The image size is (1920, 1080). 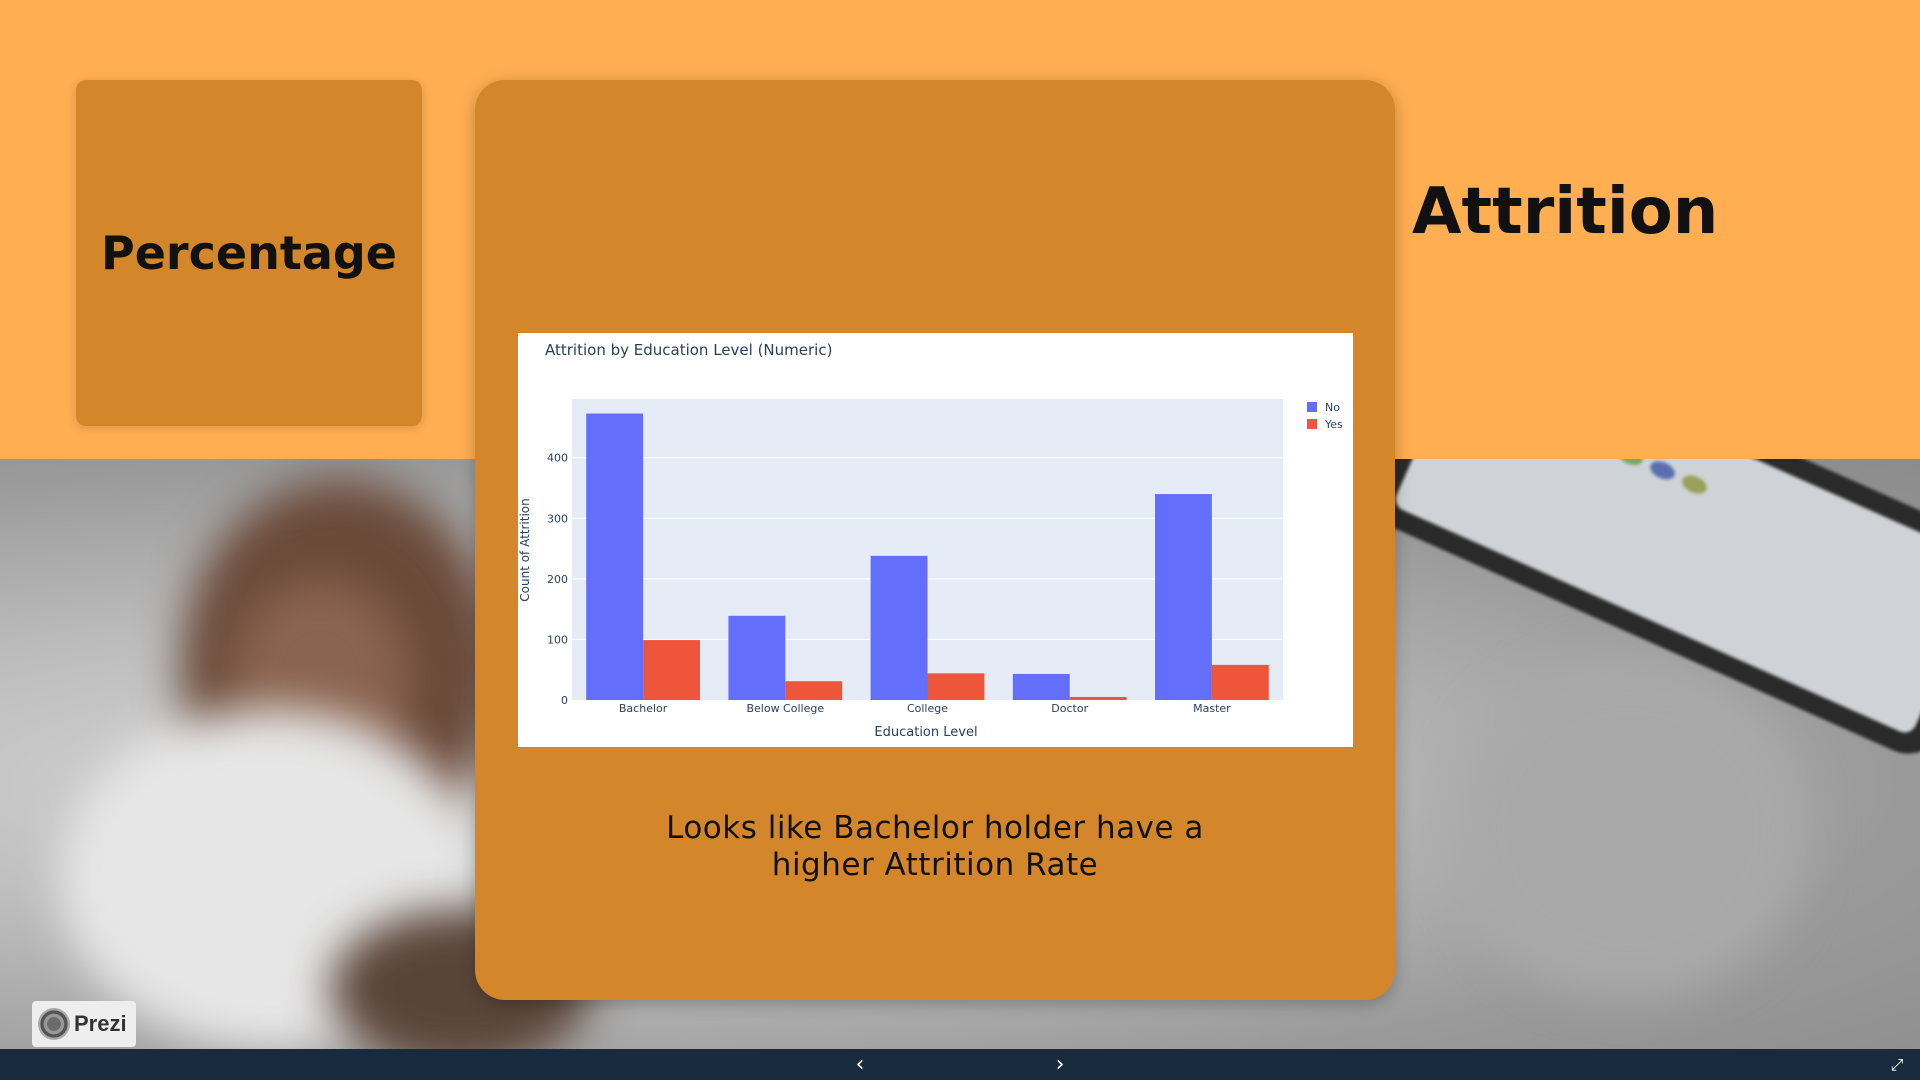 I want to click on bar-no-bachelor, so click(x=615, y=556).